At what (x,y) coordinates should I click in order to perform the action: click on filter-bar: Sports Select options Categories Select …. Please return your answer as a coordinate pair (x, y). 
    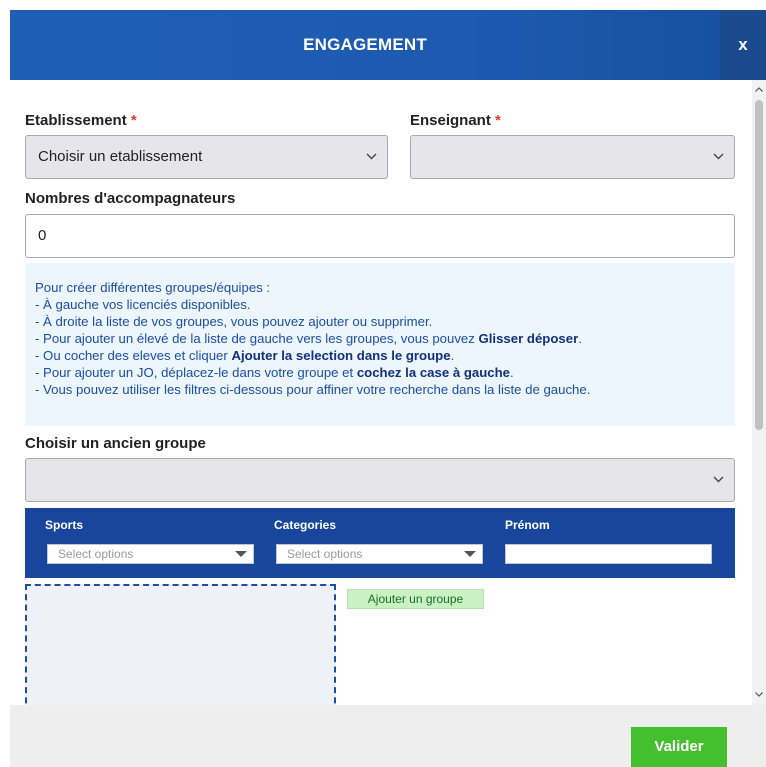
    Looking at the image, I should click on (380, 543).